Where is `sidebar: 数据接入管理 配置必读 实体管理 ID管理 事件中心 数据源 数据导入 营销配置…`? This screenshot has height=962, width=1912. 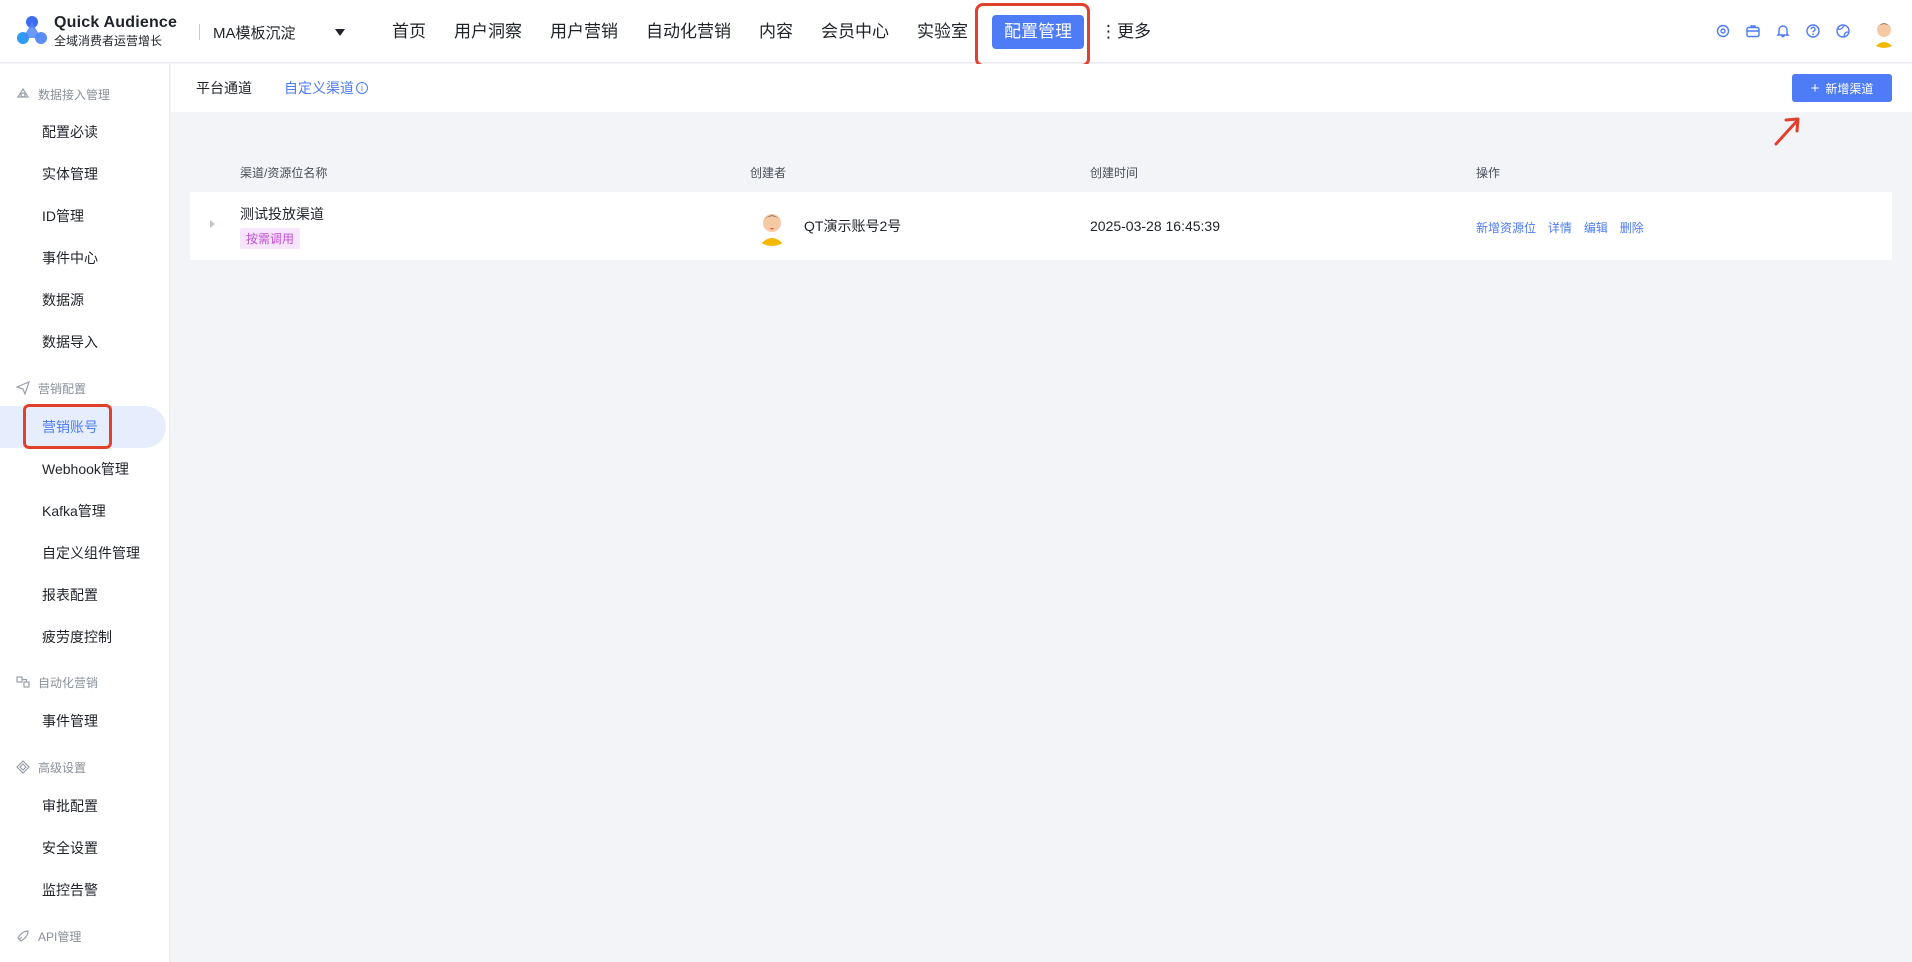
sidebar: 数据接入管理 配置必读 实体管理 ID管理 事件中心 数据源 数据导入 营销配置… is located at coordinates (85, 513).